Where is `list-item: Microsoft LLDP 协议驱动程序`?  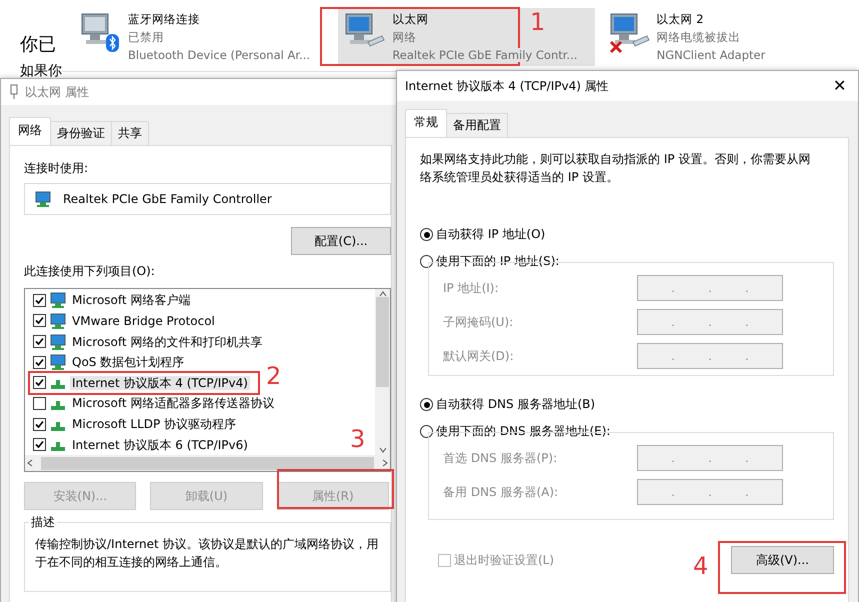
list-item: Microsoft LLDP 协议驱动程序 is located at coordinates (154, 424).